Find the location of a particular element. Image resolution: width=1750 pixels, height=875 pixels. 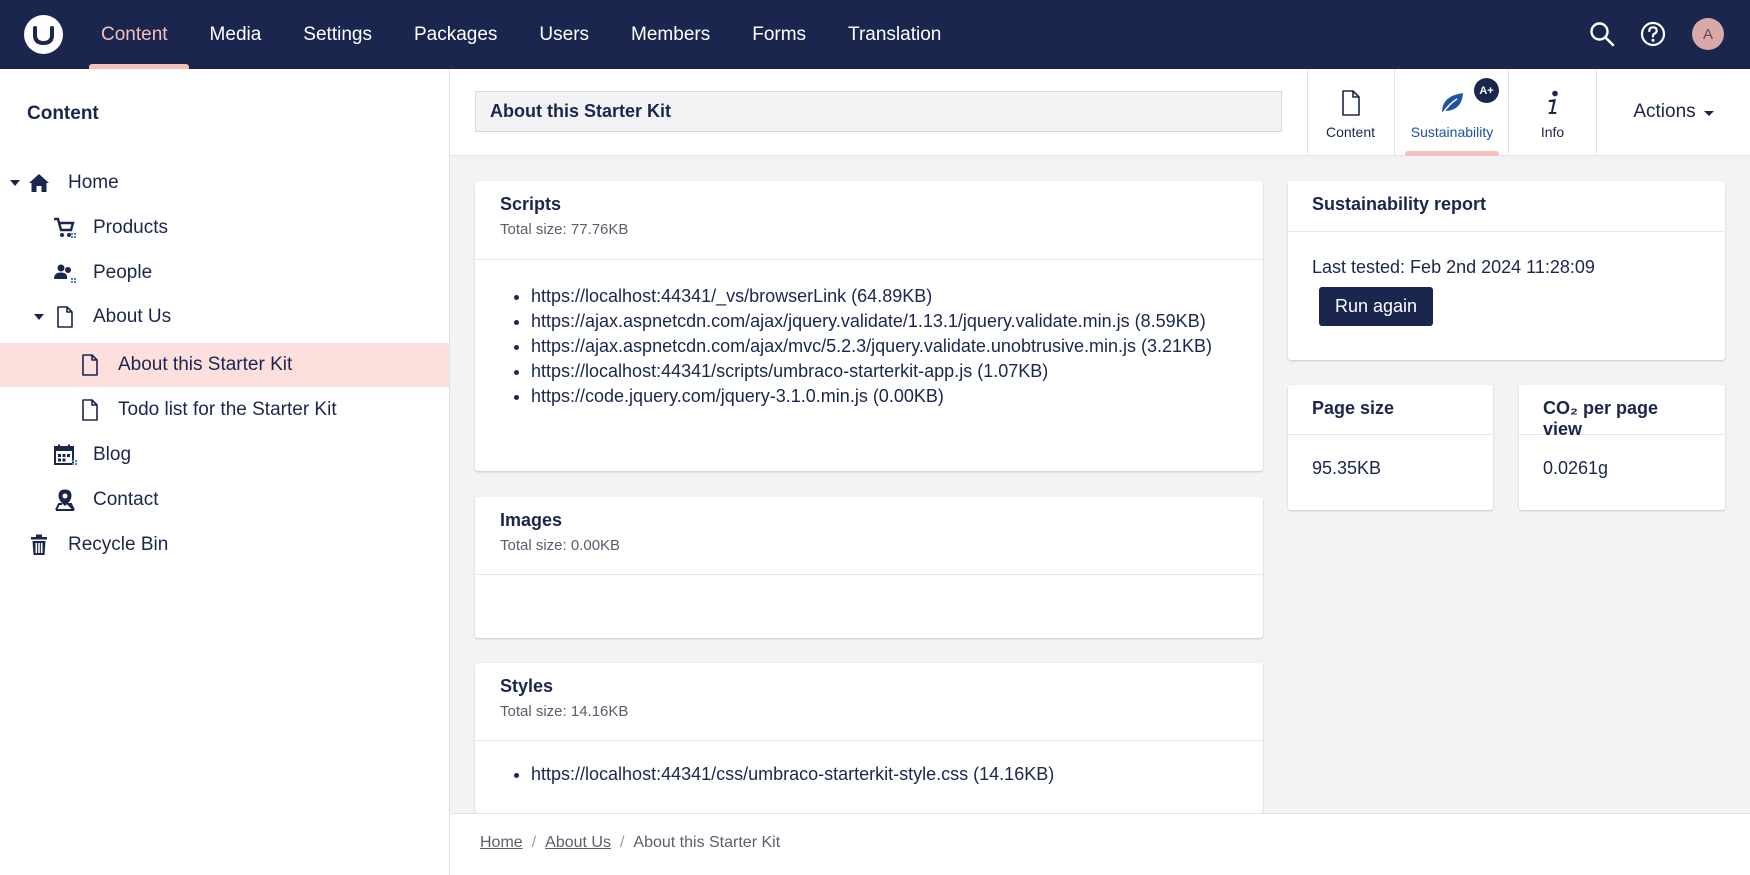

tree-item-label: Contact is located at coordinates (126, 499).